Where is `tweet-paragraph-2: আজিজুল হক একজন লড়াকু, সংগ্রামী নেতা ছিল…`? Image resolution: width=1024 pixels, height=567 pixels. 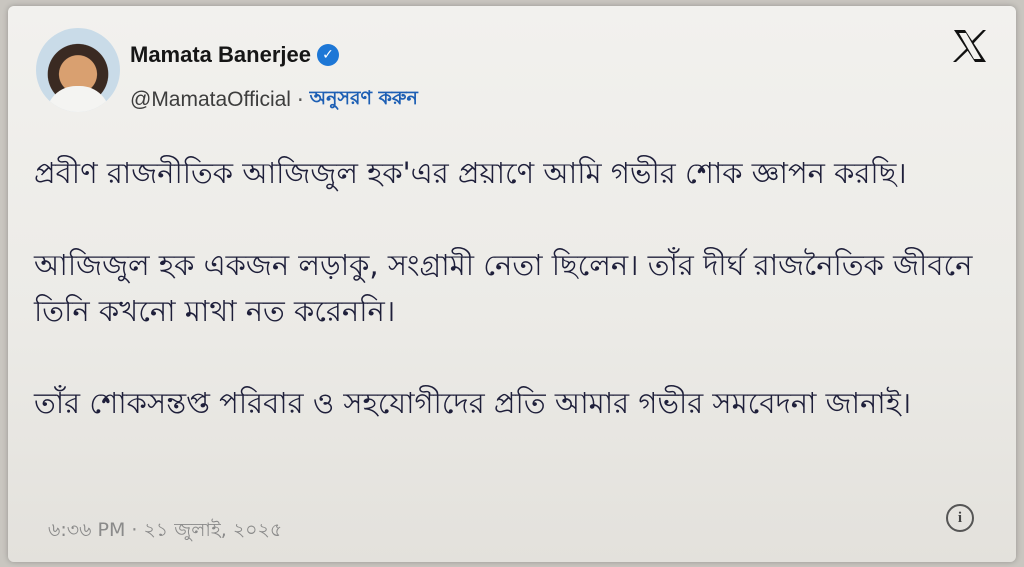
tweet-paragraph-2: আজিজুল হক একজন লড়াকু, সংগ্রামী নেতা ছিল… is located at coordinates (503, 288).